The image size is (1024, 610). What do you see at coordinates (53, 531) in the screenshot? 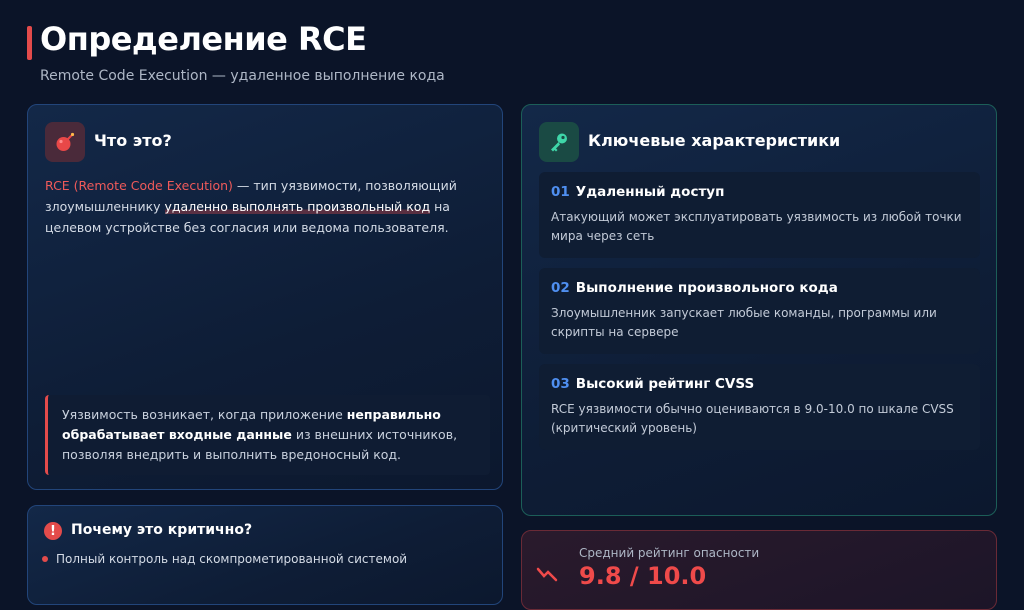
I see `alert-icon: !` at bounding box center [53, 531].